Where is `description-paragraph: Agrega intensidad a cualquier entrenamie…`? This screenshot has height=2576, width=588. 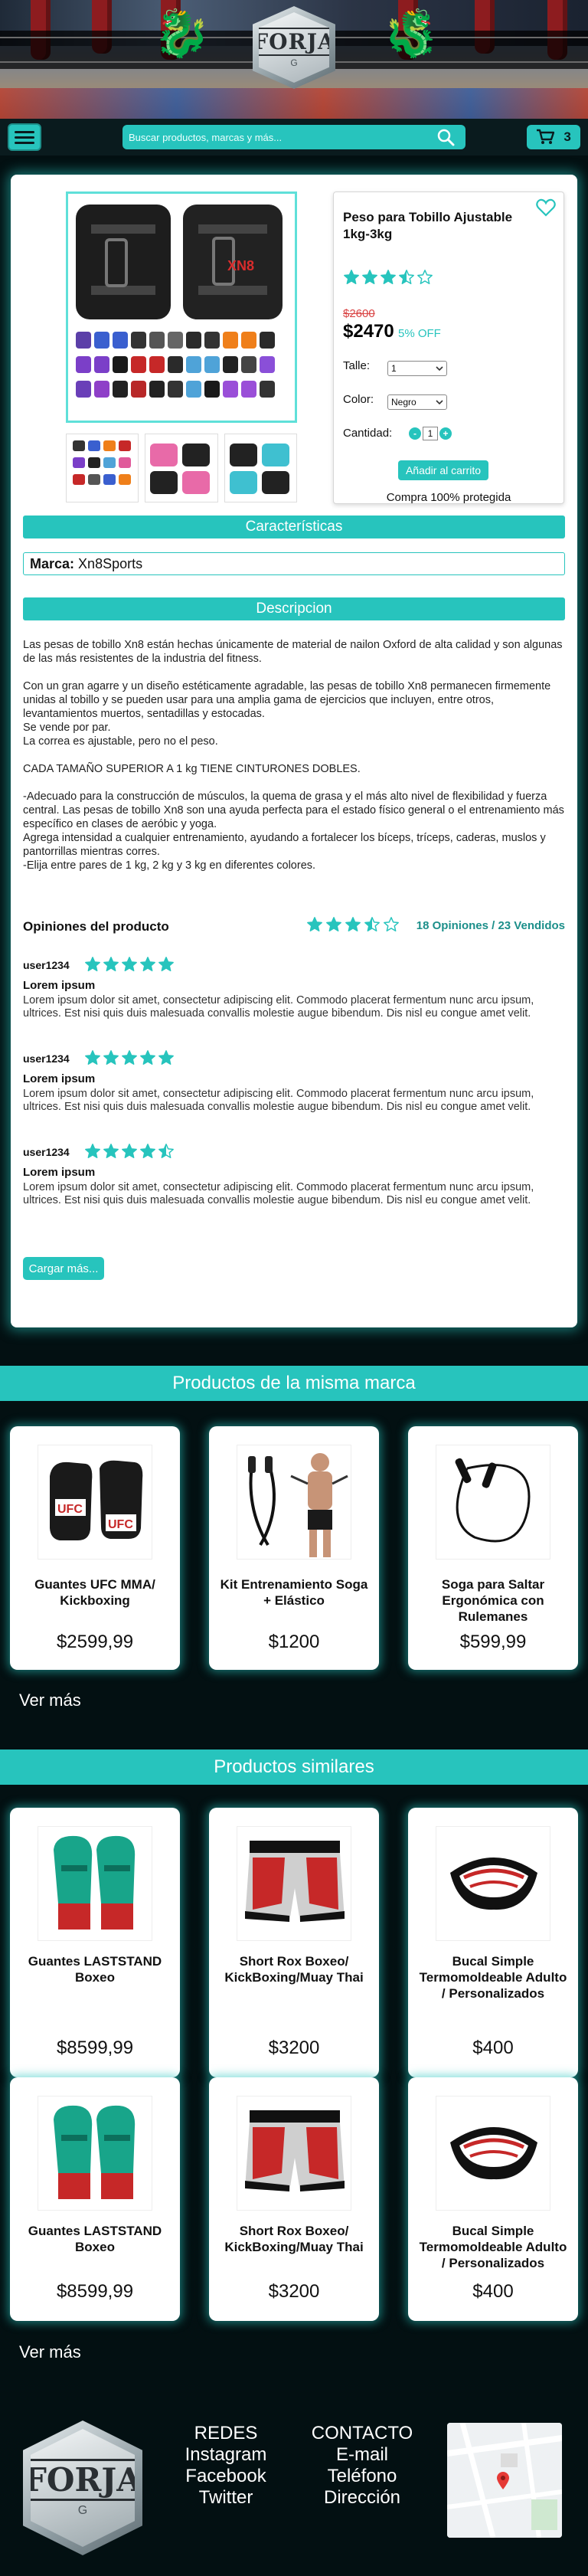 description-paragraph: Agrega intensidad a cualquier entrenamie… is located at coordinates (284, 845).